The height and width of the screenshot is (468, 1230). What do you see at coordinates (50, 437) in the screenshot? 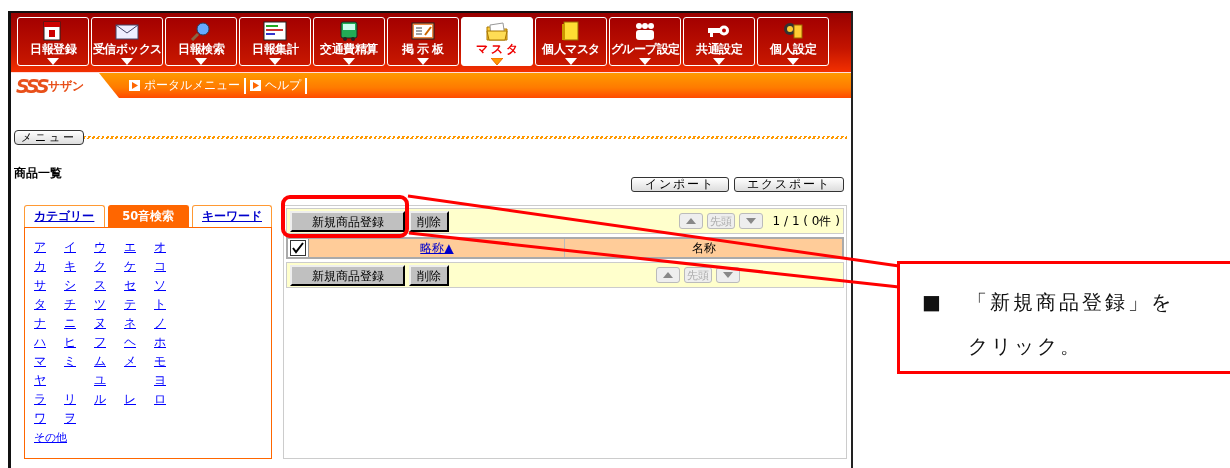
I see `kana-link: その他` at bounding box center [50, 437].